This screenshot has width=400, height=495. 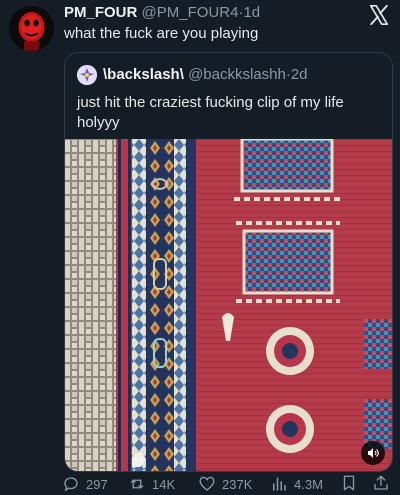 What do you see at coordinates (85, 484) in the screenshot?
I see `reply-button: 297` at bounding box center [85, 484].